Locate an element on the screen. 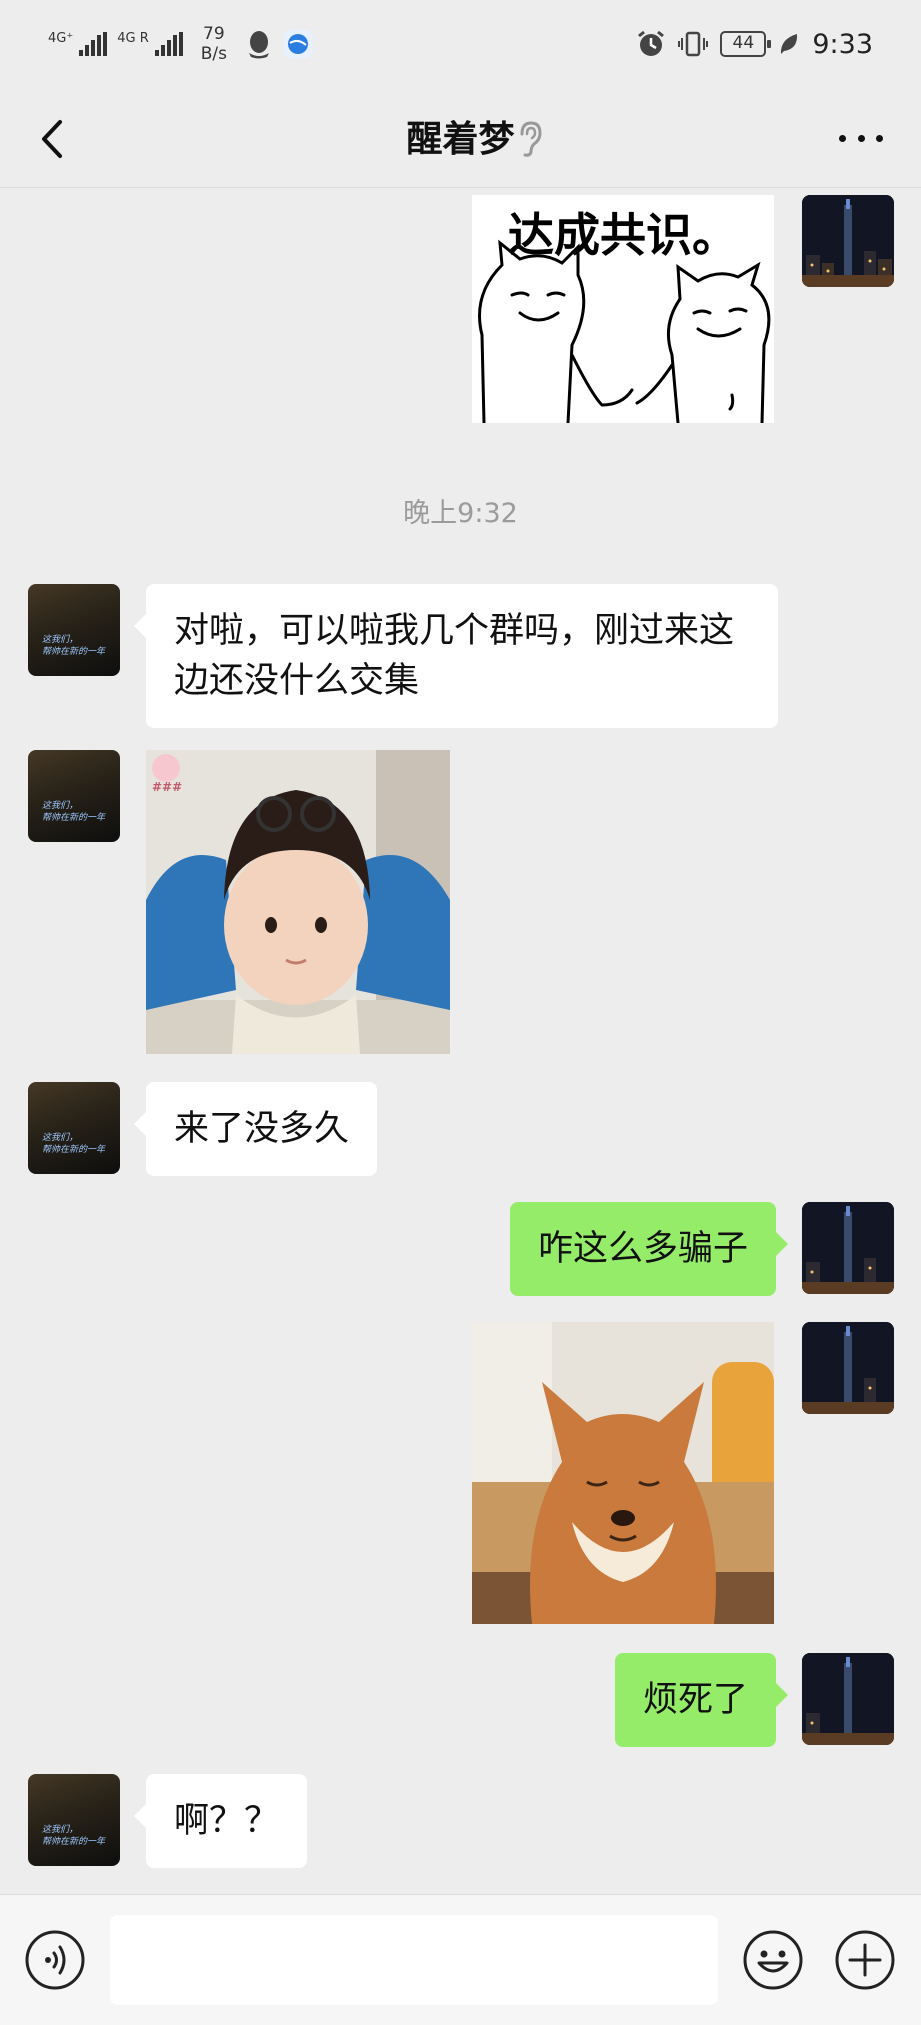 Image resolution: width=921 pixels, height=2025 pixels. sticker-shiba is located at coordinates (623, 1473).